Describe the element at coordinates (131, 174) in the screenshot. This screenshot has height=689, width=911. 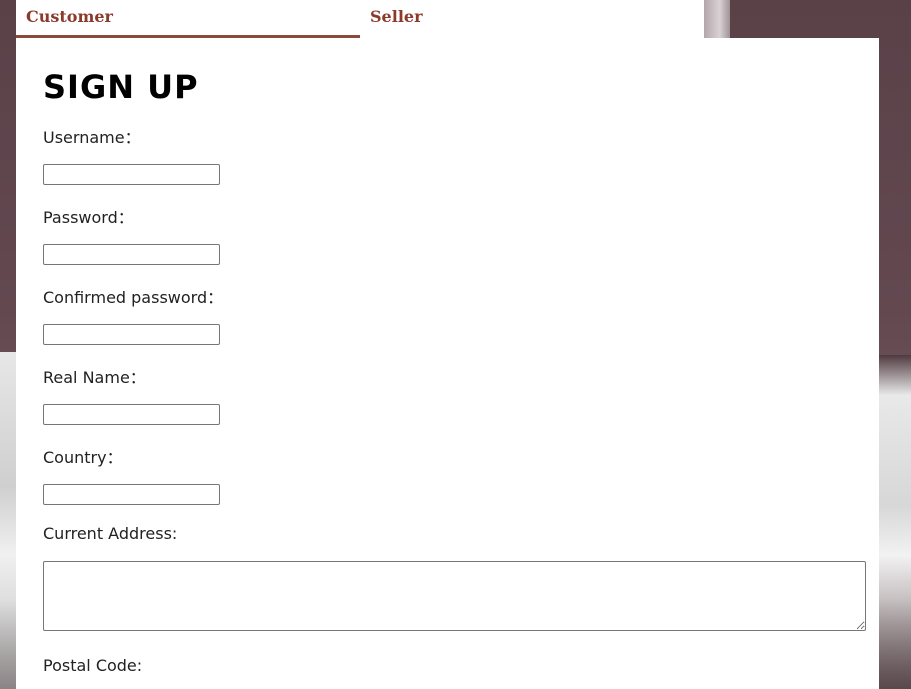
I see `username-field` at that location.